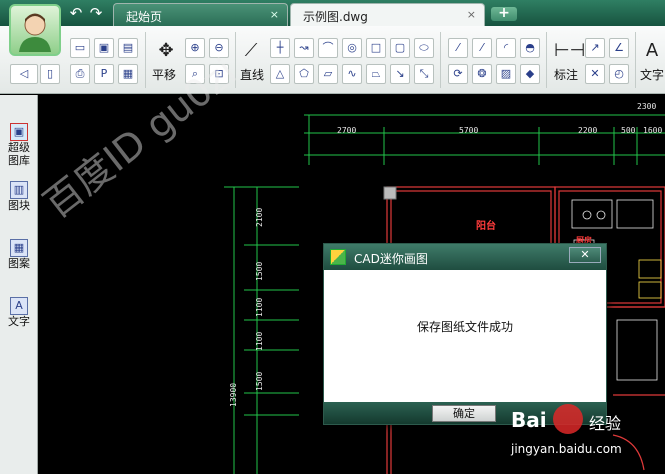  What do you see at coordinates (387, 14) in the screenshot?
I see `tab-drawing-file: 示例图.dwg ×` at bounding box center [387, 14].